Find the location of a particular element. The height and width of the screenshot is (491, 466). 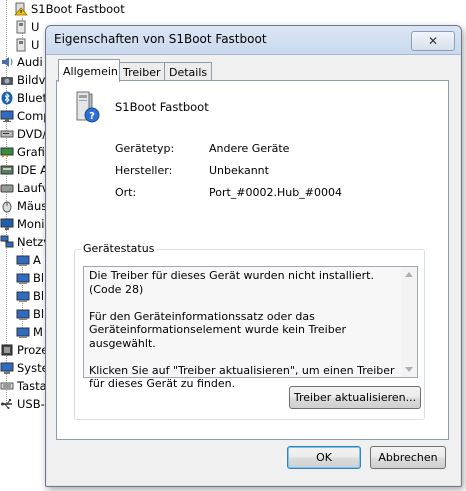

tree-item-label: M is located at coordinates (38, 332).